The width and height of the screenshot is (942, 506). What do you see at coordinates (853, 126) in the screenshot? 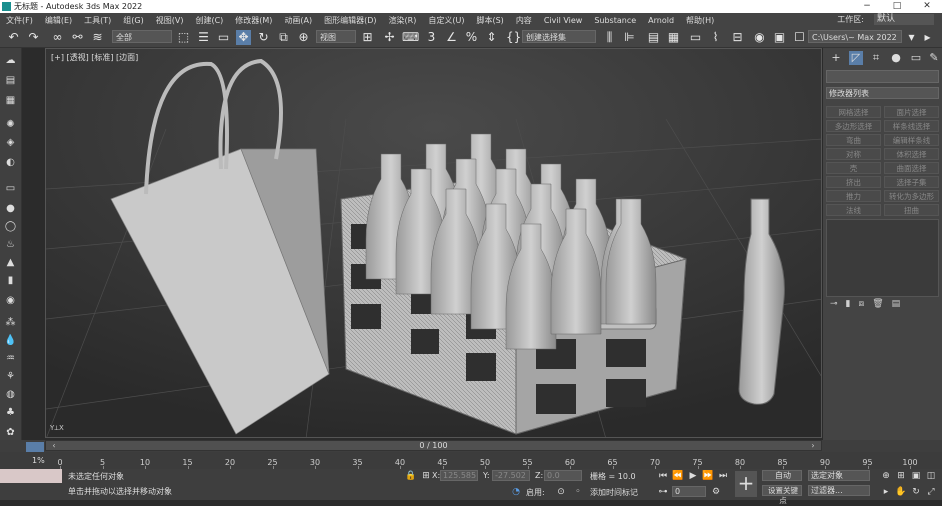
I see `modifier-button: 多边形选择` at bounding box center [853, 126].